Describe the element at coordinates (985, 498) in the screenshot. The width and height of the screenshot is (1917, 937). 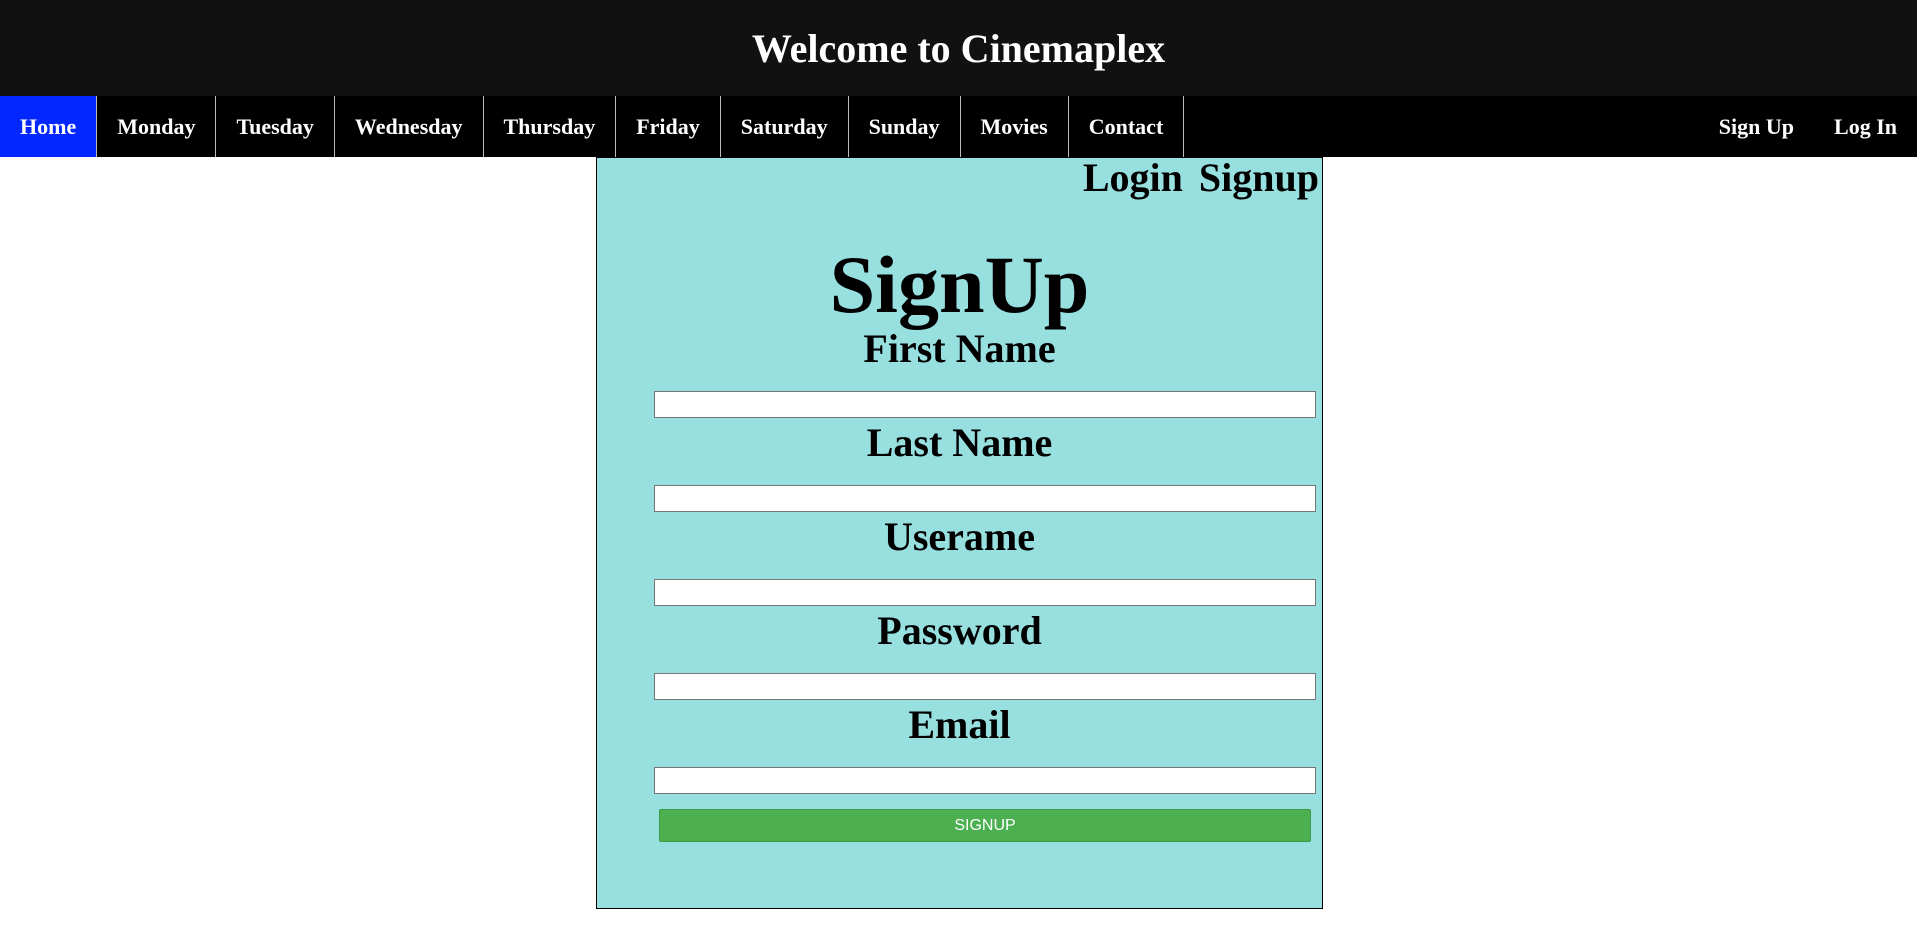
I see `last-name-input` at that location.